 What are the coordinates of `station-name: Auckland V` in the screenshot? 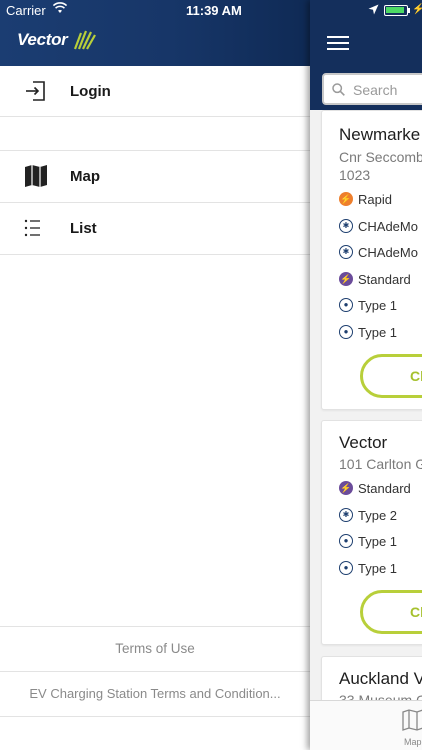 It's located at (380, 678).